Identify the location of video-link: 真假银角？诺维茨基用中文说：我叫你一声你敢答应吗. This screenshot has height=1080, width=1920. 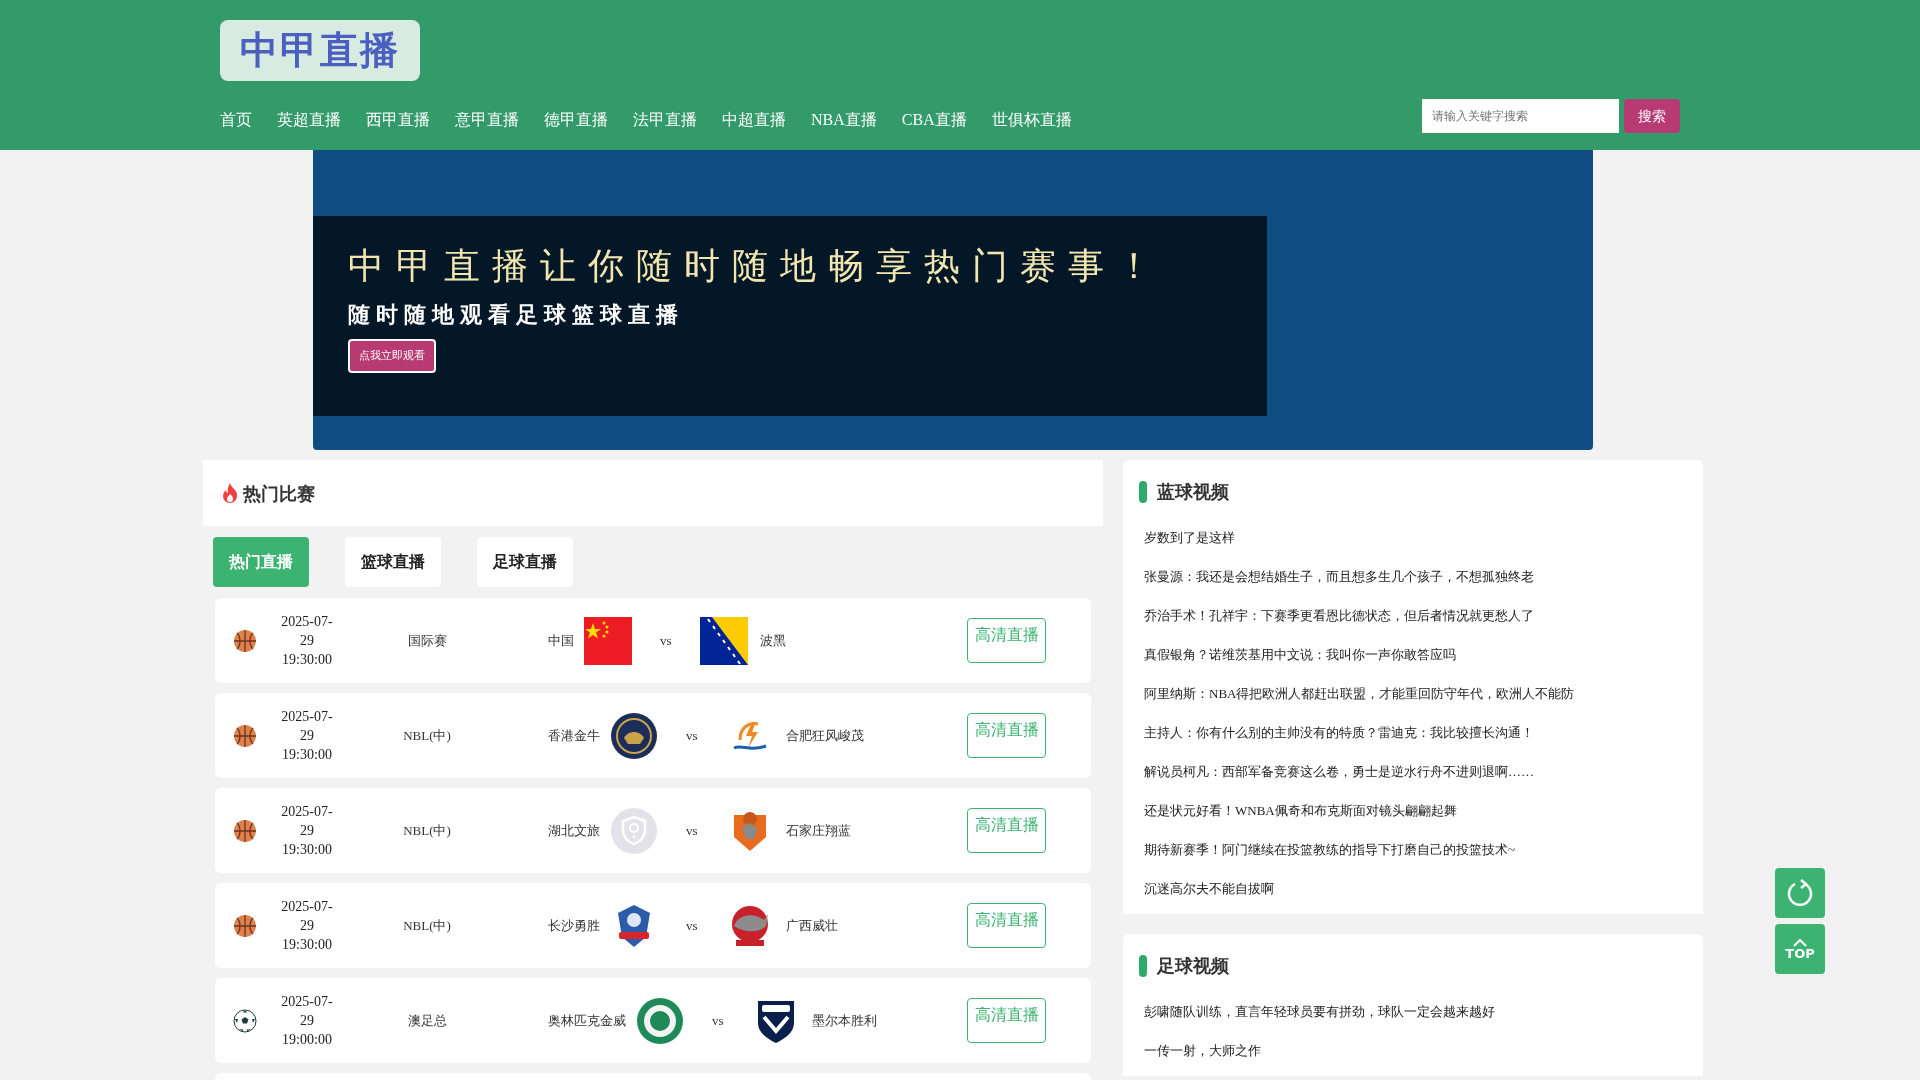
(1413, 654).